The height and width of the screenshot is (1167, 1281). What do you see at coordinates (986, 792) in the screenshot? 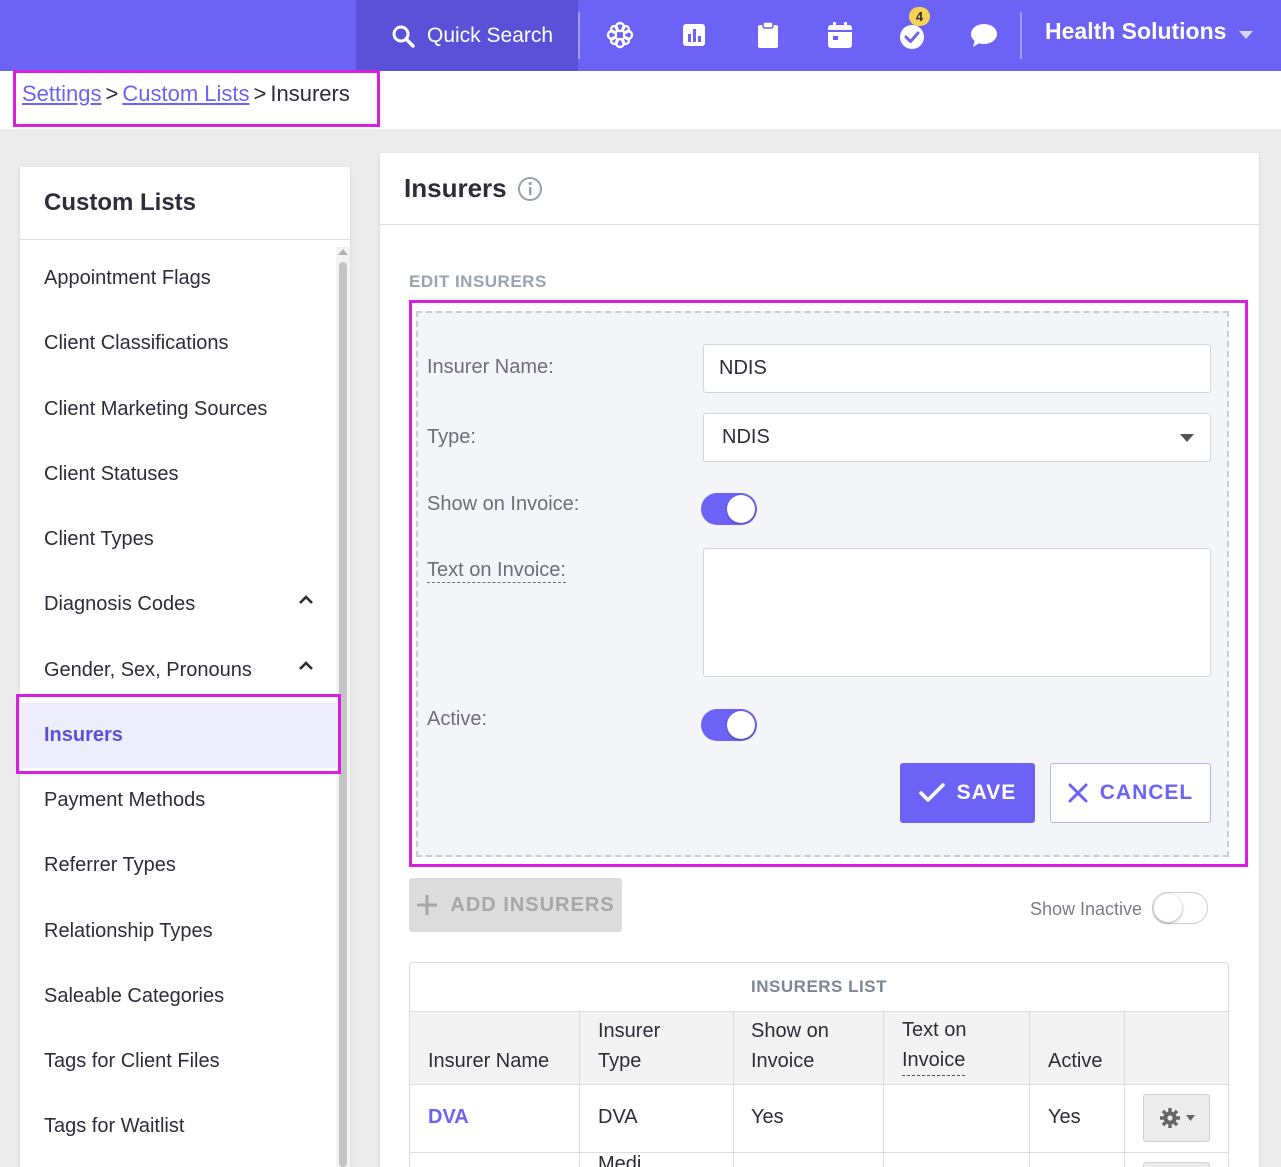
I see `save-button-label: SAVE` at bounding box center [986, 792].